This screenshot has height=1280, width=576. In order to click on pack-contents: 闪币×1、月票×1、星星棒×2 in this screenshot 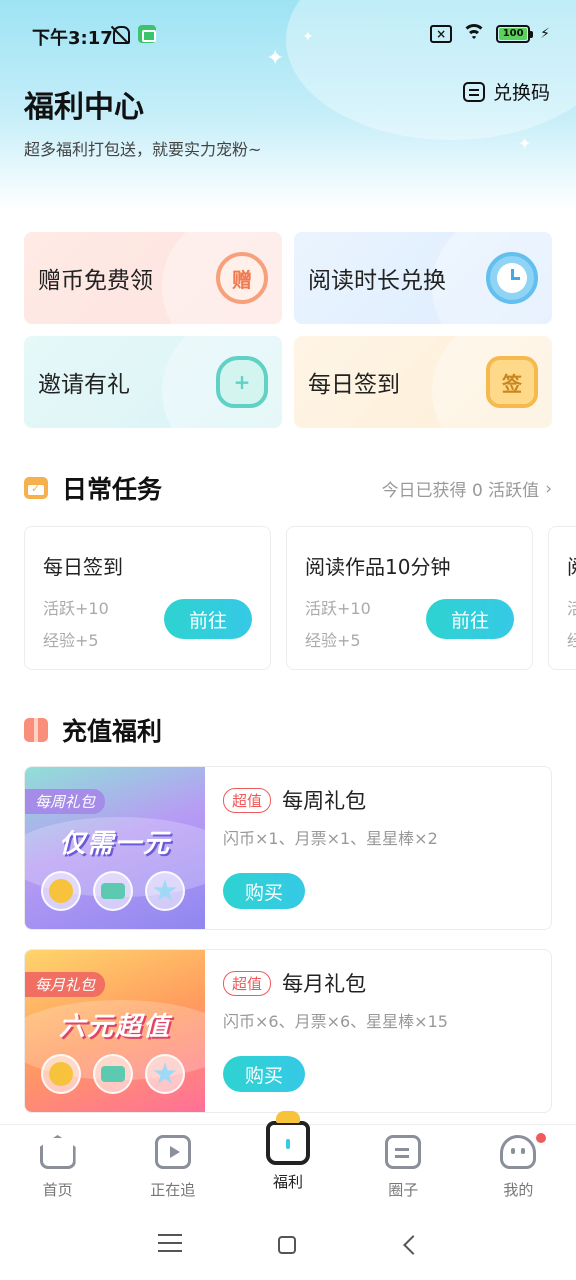, I will do `click(330, 838)`.